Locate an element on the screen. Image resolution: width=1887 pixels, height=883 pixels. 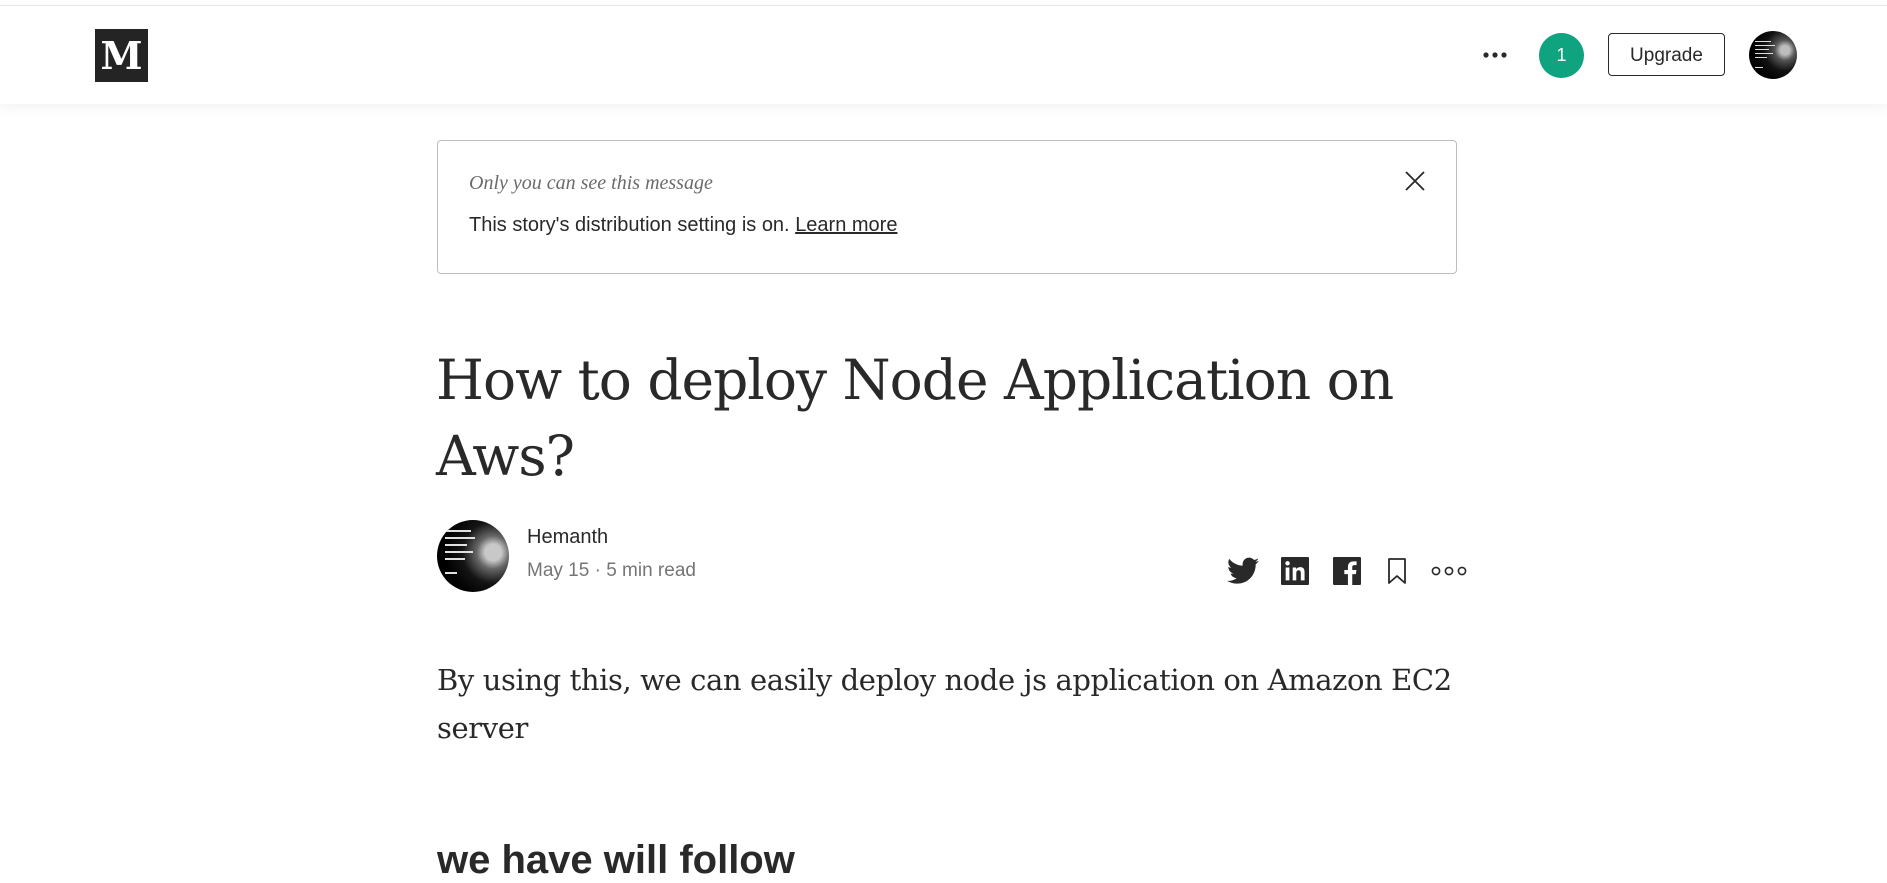
author-name: Hemanth is located at coordinates (567, 537).